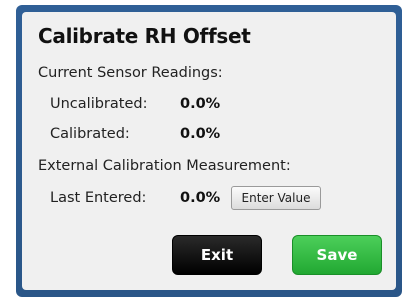  Describe the element at coordinates (200, 198) in the screenshot. I see `last-entered-value: 0.0%` at that location.